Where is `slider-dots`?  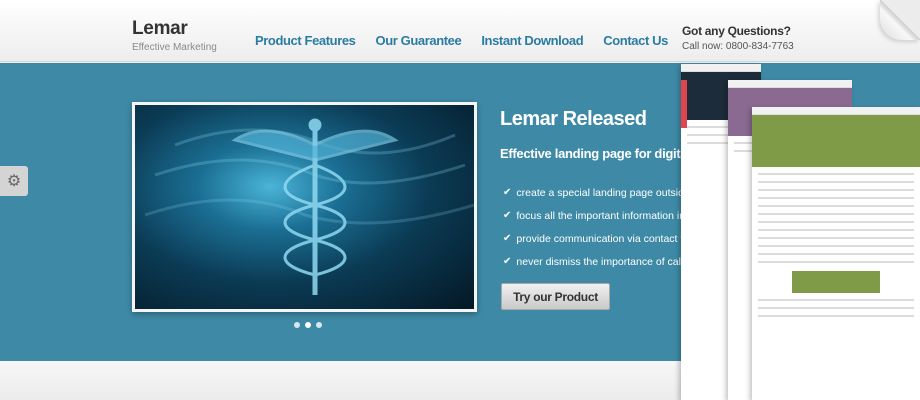 slider-dots is located at coordinates (308, 325).